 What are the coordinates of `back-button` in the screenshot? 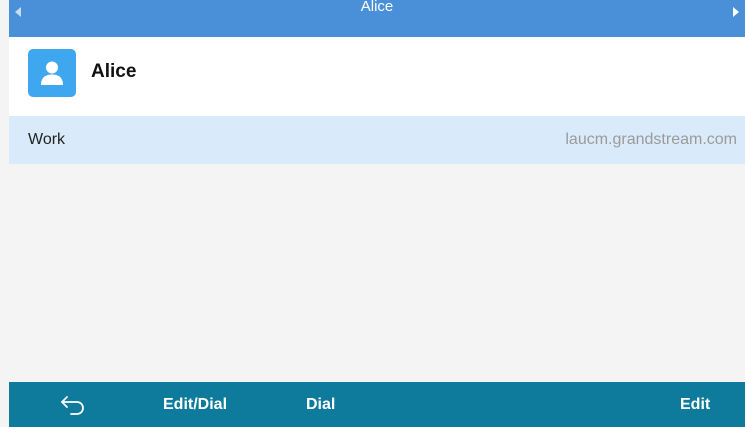 It's located at (75, 404).